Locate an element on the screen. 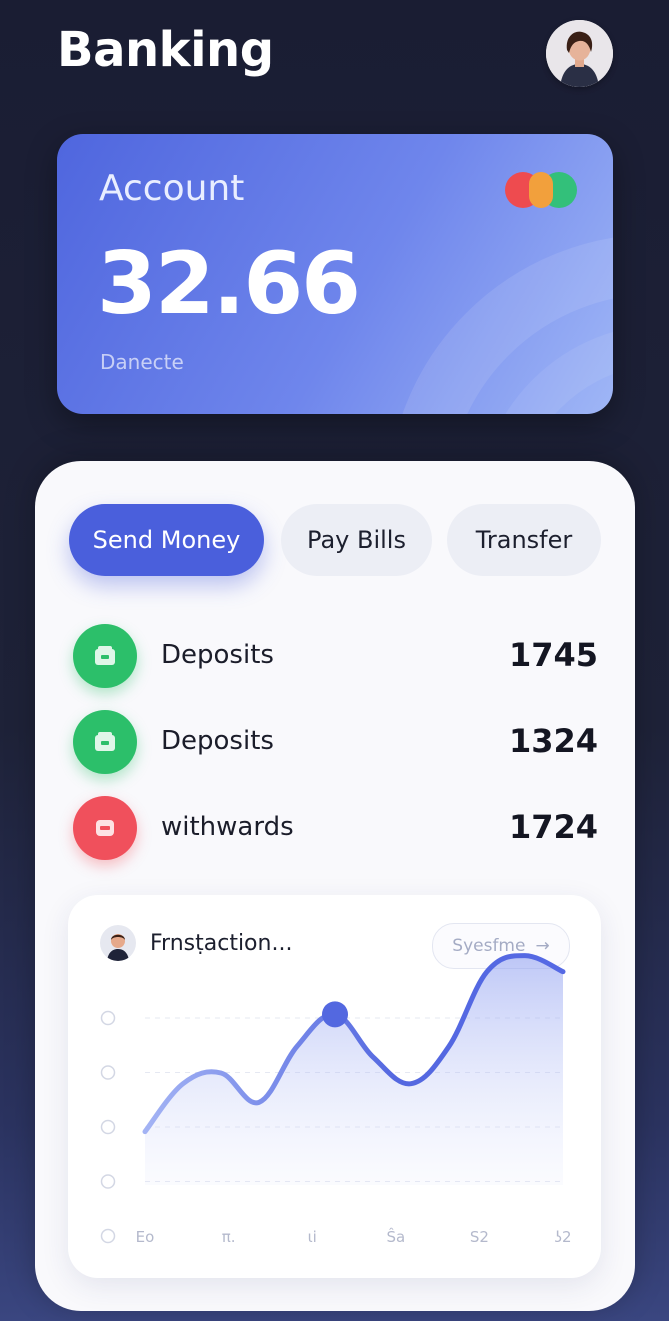  pay-bills-button: Pay Bills is located at coordinates (356, 540).